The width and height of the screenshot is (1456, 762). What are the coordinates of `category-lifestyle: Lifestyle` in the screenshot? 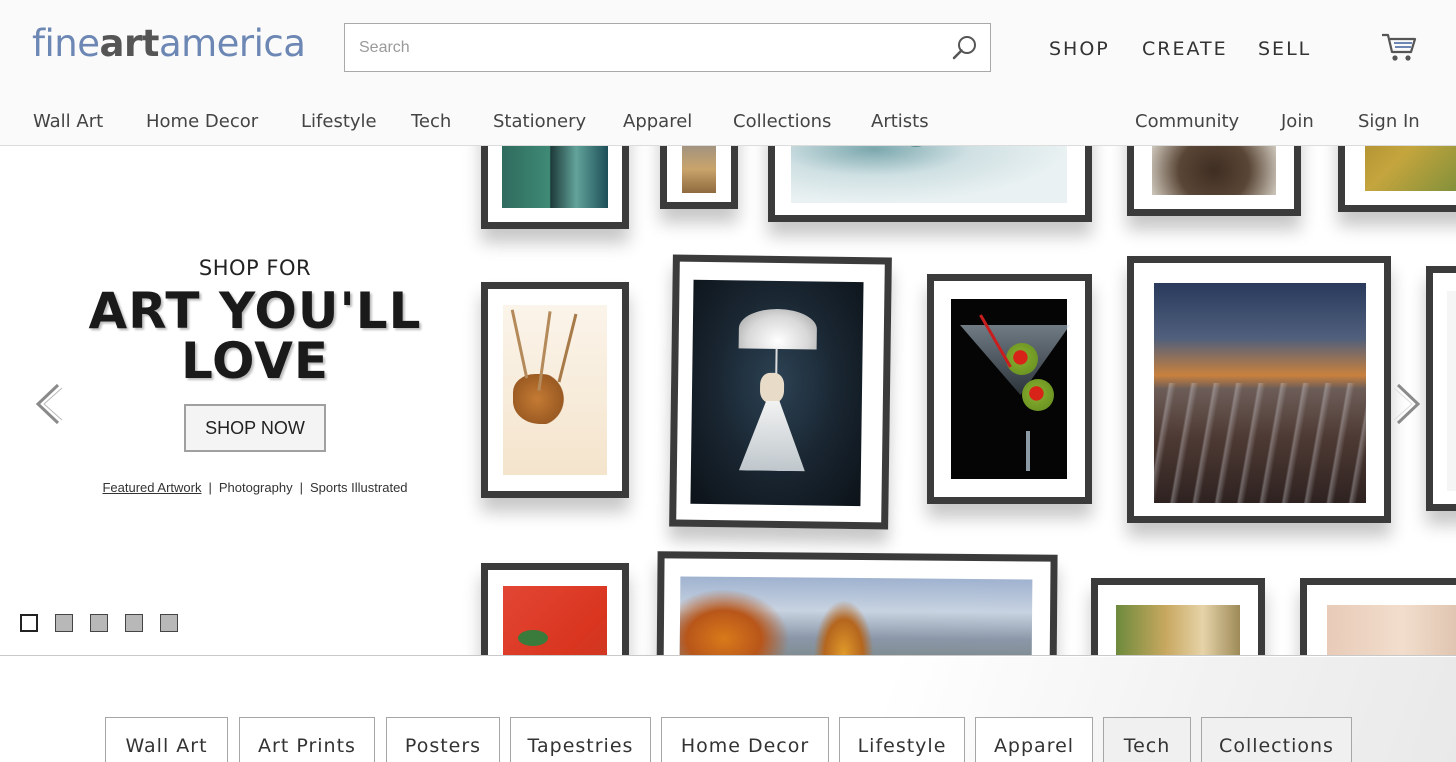 It's located at (902, 739).